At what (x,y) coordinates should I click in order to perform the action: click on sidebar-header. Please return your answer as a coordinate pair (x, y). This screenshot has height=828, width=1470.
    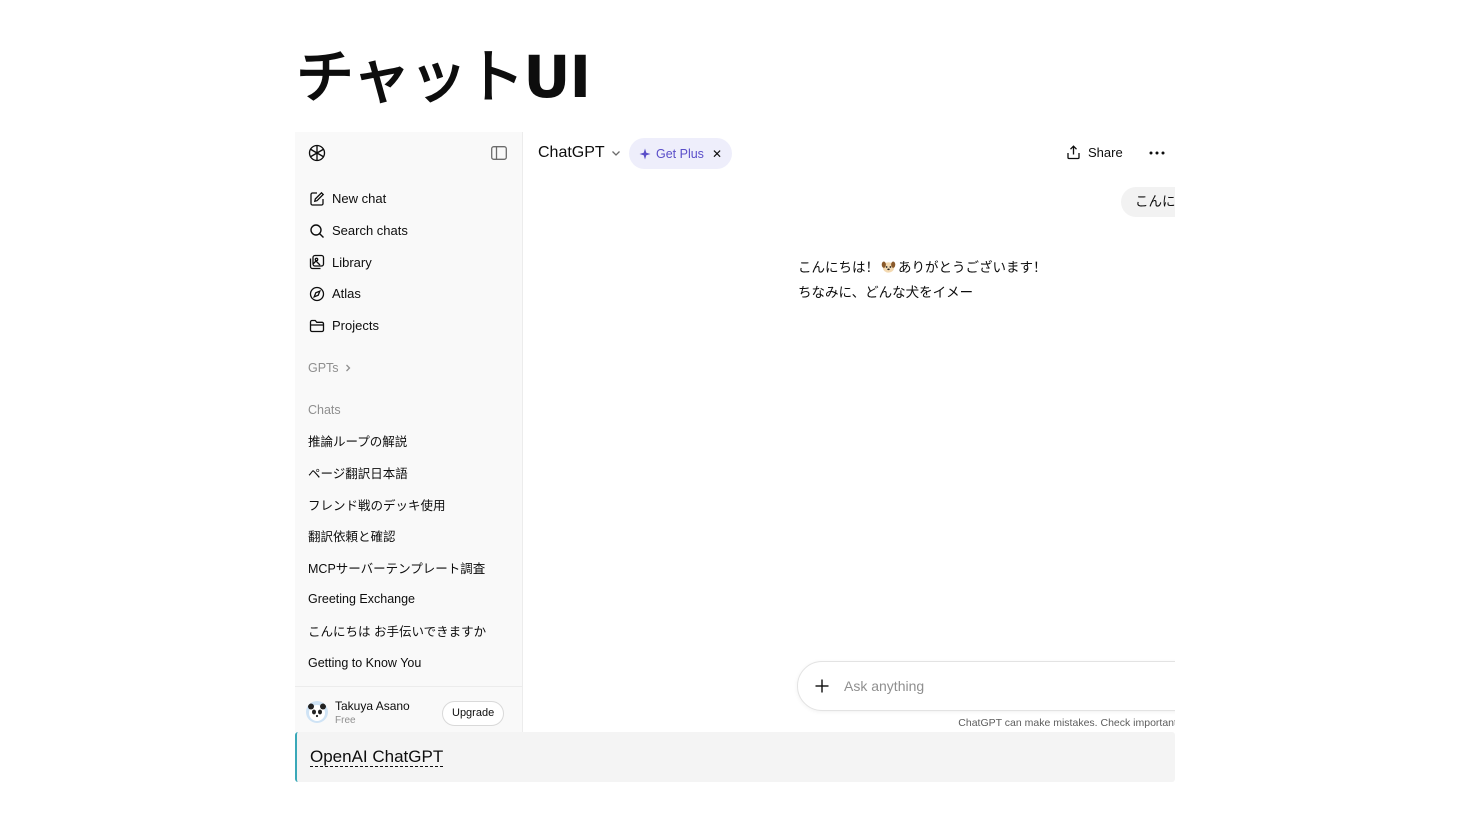
    Looking at the image, I should click on (408, 153).